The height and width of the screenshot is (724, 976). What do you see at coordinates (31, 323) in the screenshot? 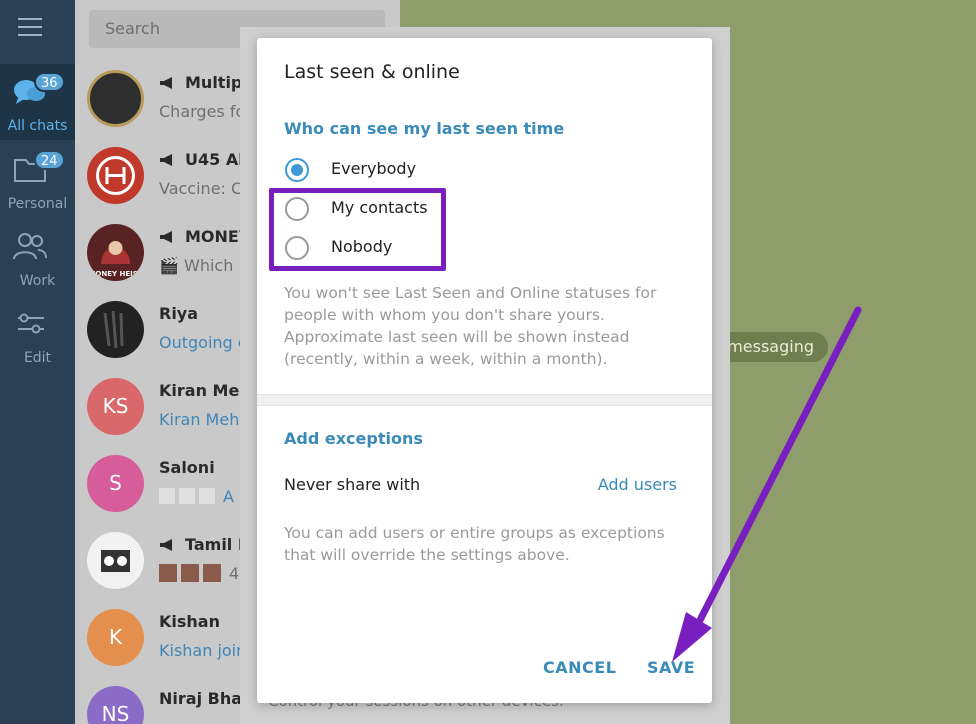
I see `sliders-icon` at bounding box center [31, 323].